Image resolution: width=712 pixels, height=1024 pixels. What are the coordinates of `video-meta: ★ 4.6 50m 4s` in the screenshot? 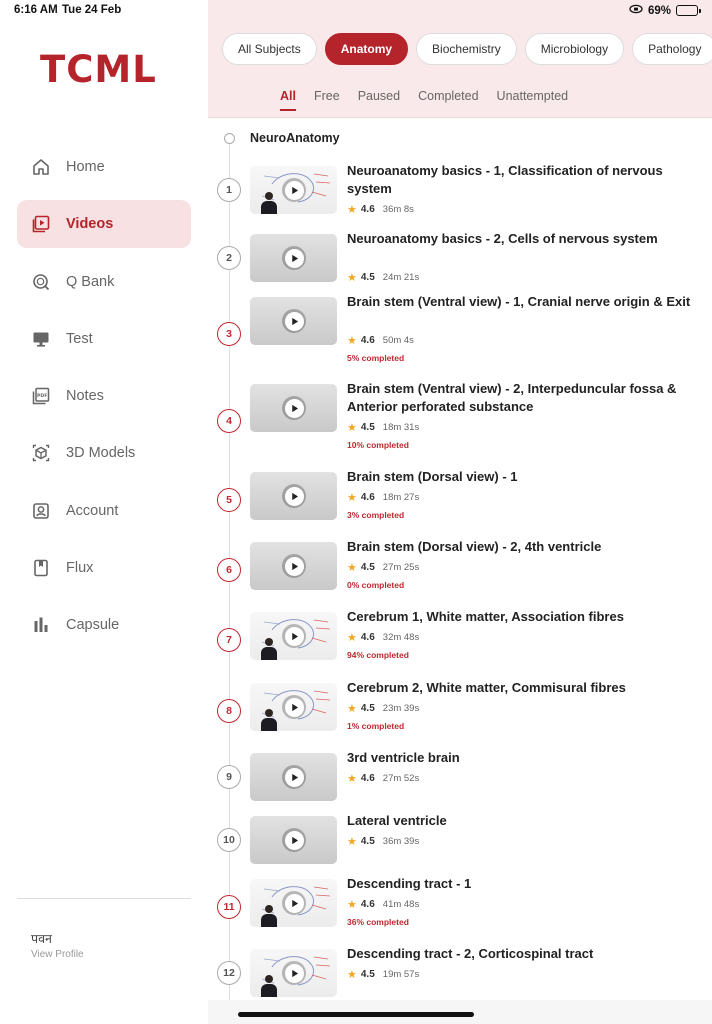 It's located at (380, 340).